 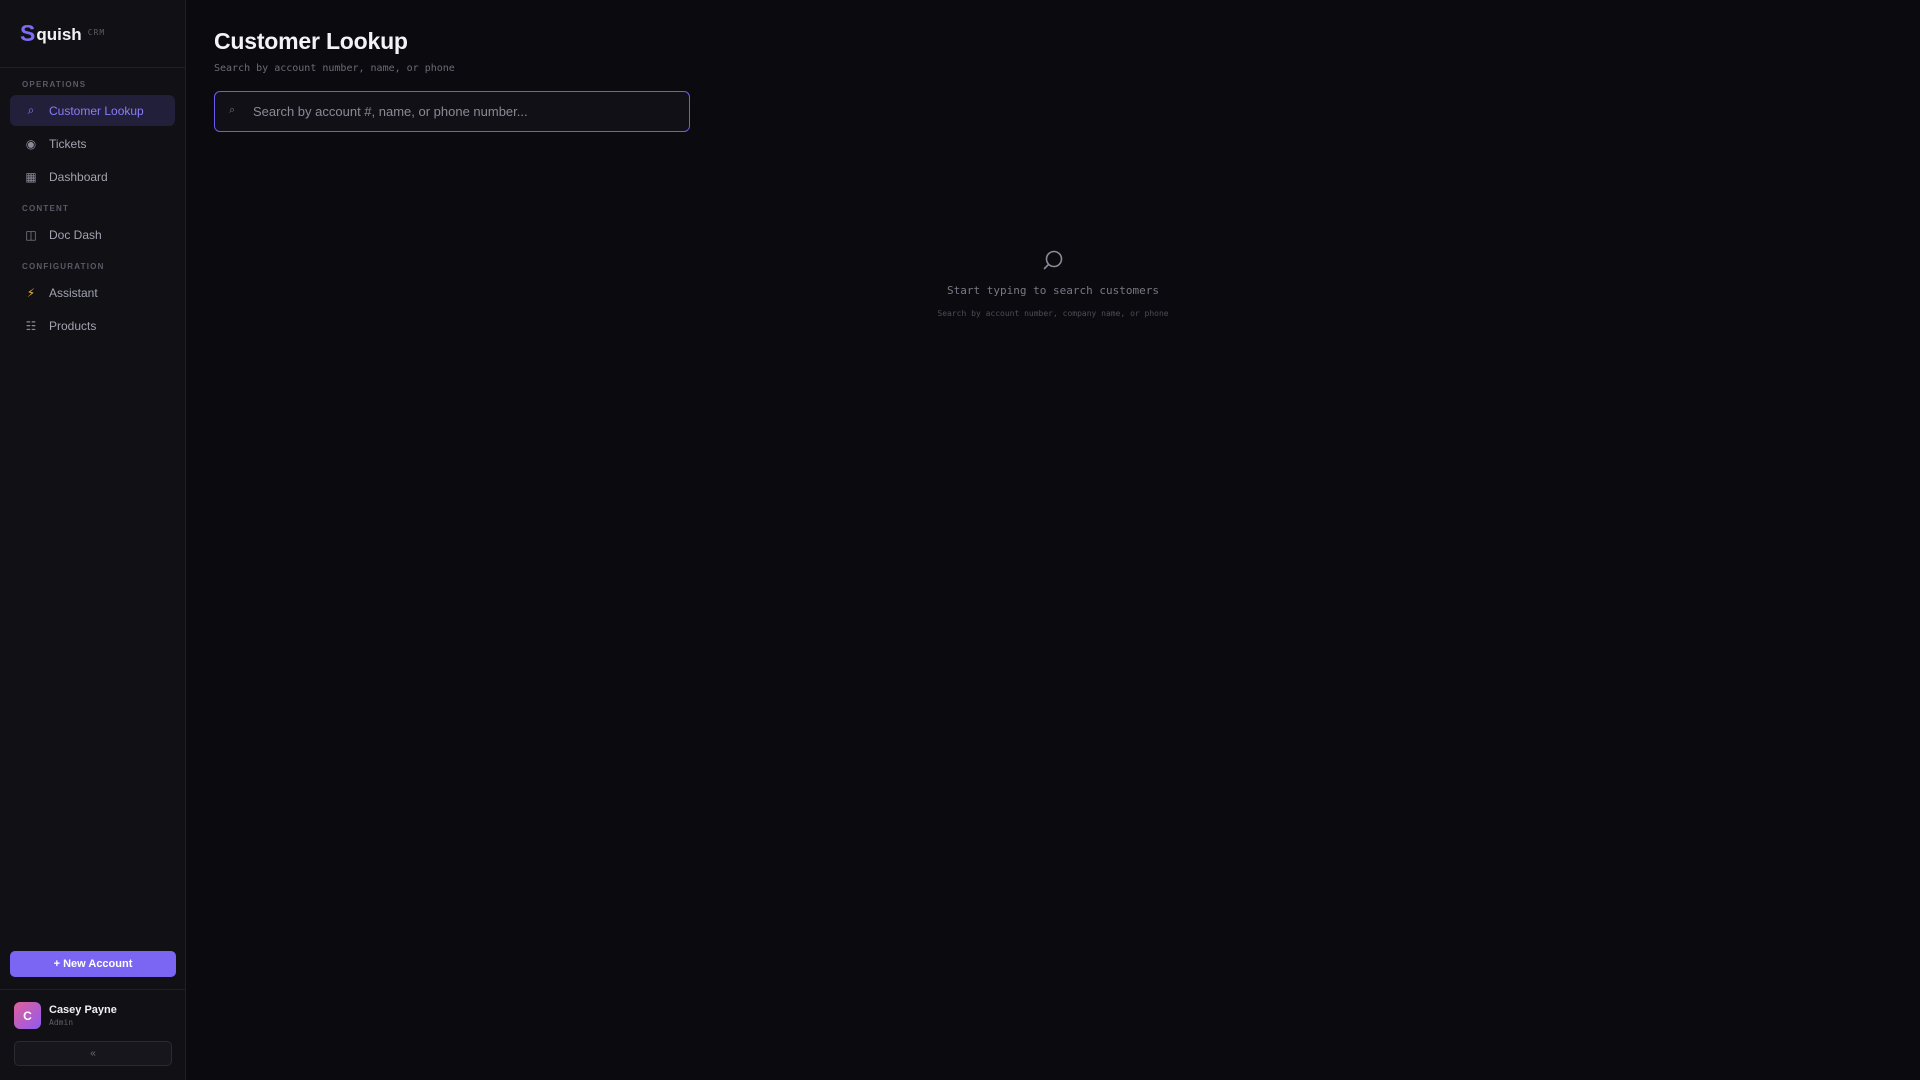 What do you see at coordinates (31, 234) in the screenshot?
I see `doc-icon: ◫` at bounding box center [31, 234].